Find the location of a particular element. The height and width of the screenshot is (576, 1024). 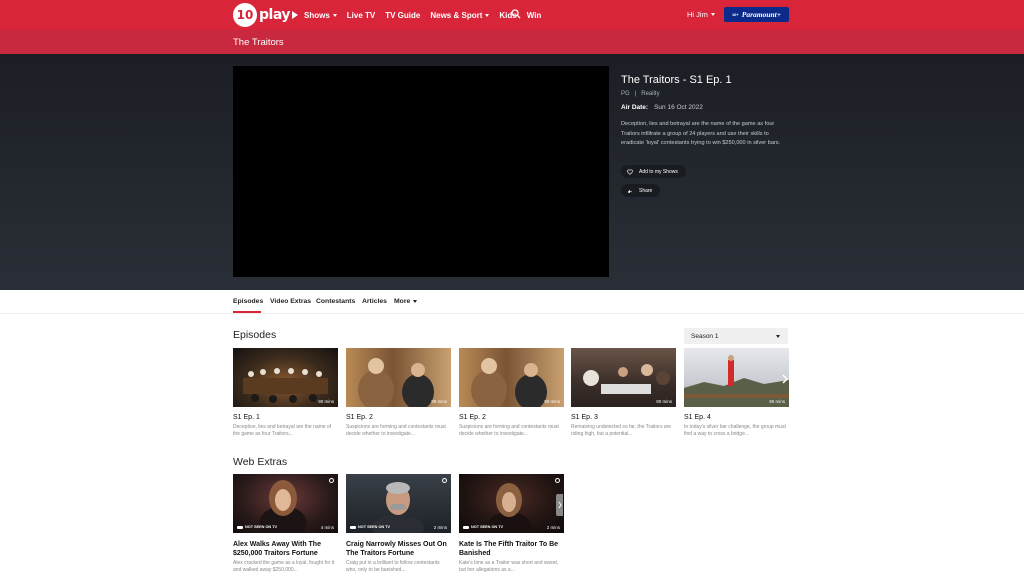

play-triangle-icon is located at coordinates (294, 15).